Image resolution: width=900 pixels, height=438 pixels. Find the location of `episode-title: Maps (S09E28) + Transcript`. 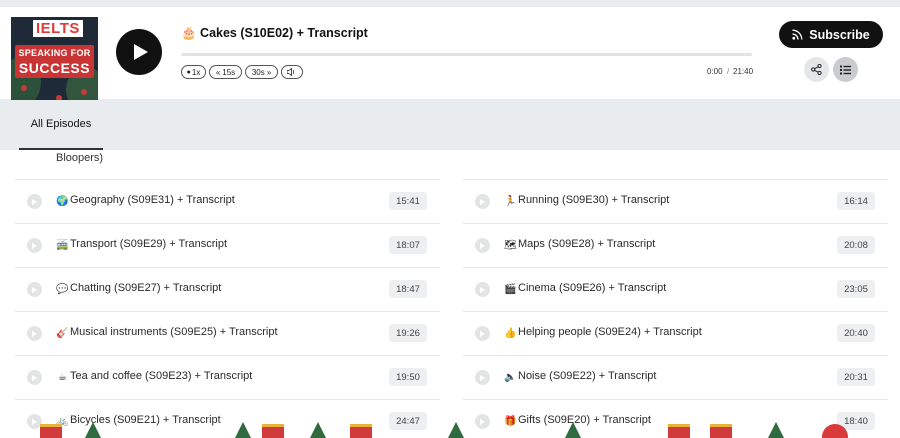

episode-title: Maps (S09E28) + Transcript is located at coordinates (587, 244).